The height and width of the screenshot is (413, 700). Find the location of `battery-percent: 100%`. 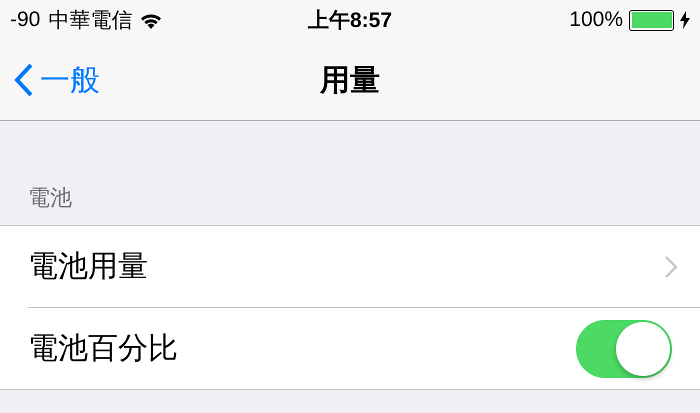

battery-percent: 100% is located at coordinates (596, 20).